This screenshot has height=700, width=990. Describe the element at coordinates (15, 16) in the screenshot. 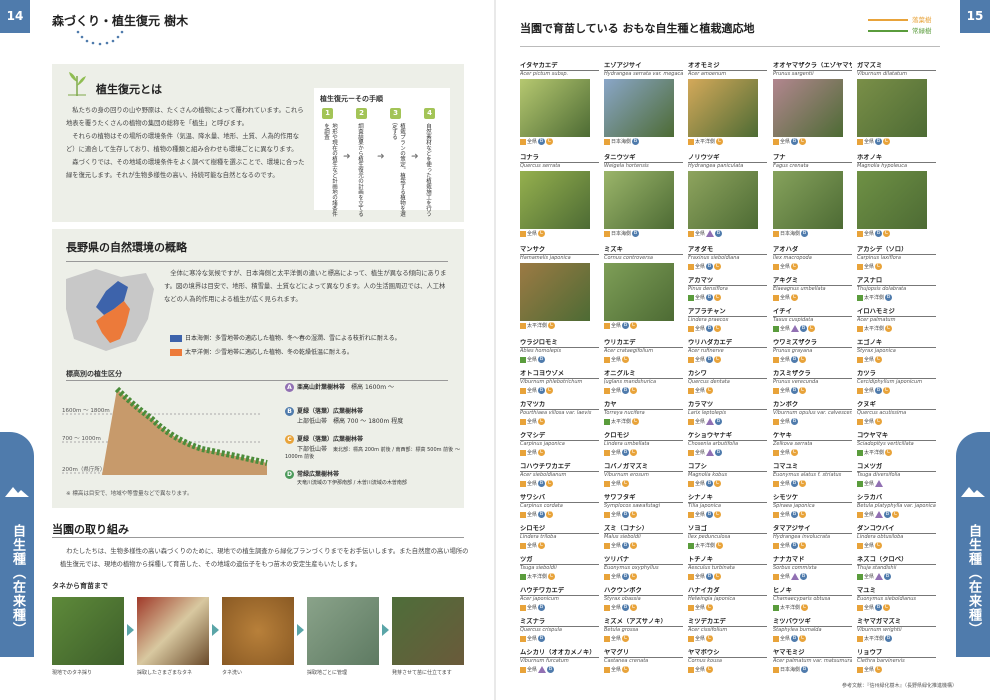

I see `page-number: 14` at that location.